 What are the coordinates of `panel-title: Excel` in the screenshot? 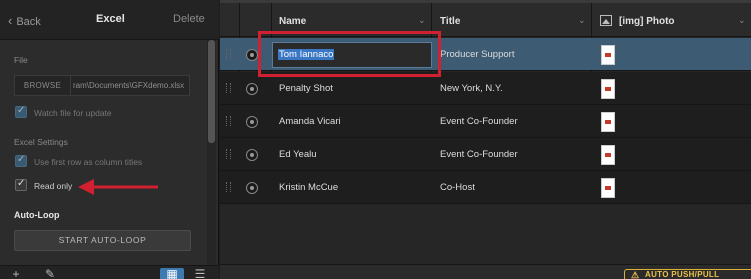 It's located at (110, 19).